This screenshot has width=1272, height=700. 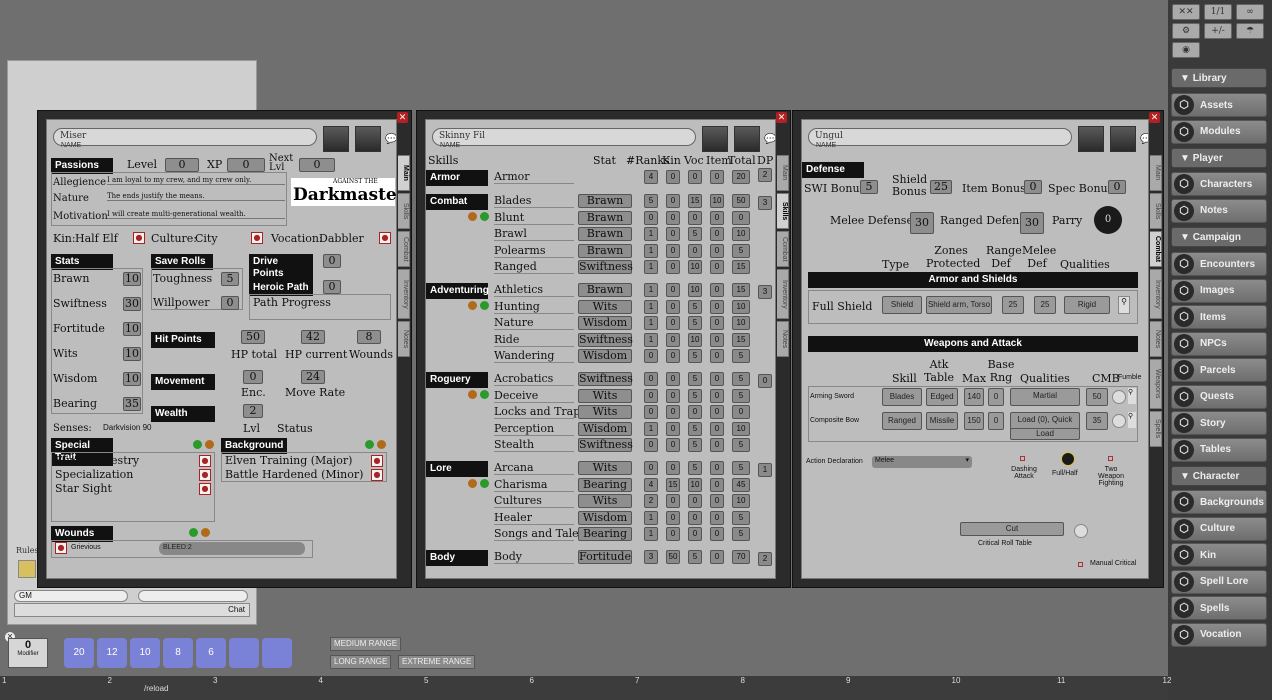 I want to click on sidebar-item-story: ⬡ Story, so click(x=1219, y=423).